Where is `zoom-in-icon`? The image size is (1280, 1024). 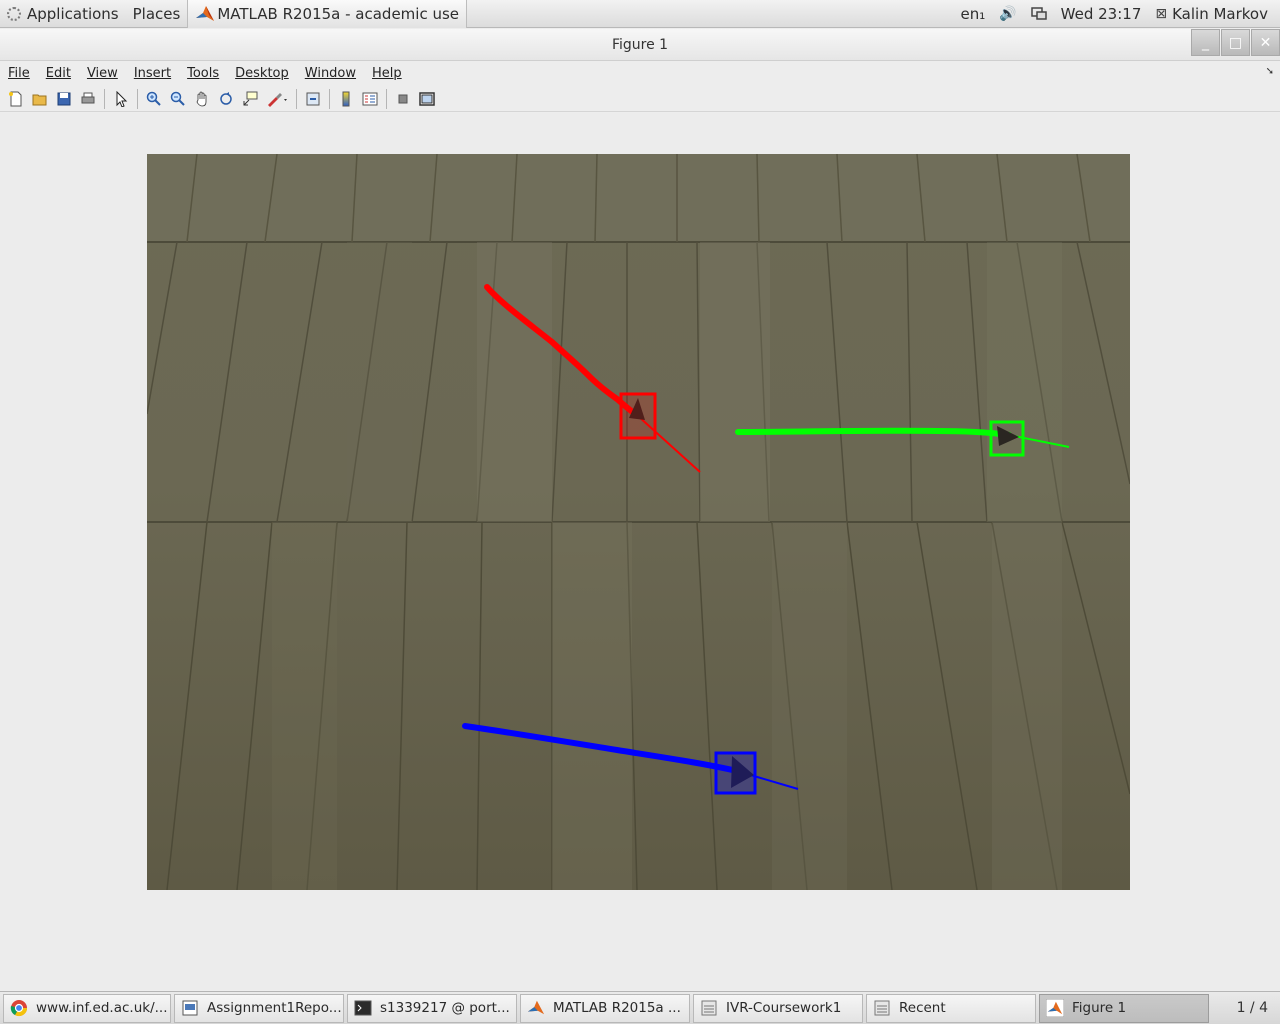
zoom-in-icon is located at coordinates (153, 98).